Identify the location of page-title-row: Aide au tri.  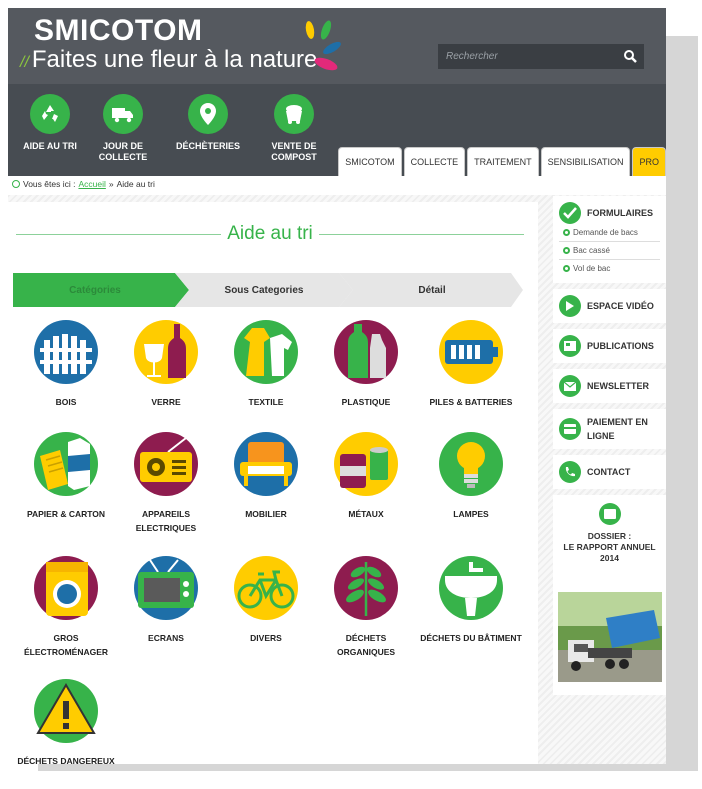
(270, 234).